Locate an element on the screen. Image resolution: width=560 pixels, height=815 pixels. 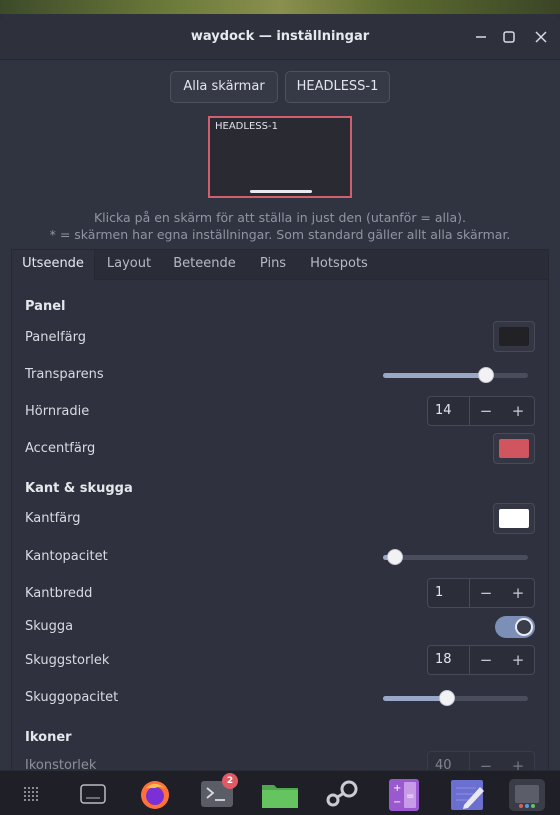
tab-bar: Utseende Layout Beteende Pins Hotspots is located at coordinates (280, 265).